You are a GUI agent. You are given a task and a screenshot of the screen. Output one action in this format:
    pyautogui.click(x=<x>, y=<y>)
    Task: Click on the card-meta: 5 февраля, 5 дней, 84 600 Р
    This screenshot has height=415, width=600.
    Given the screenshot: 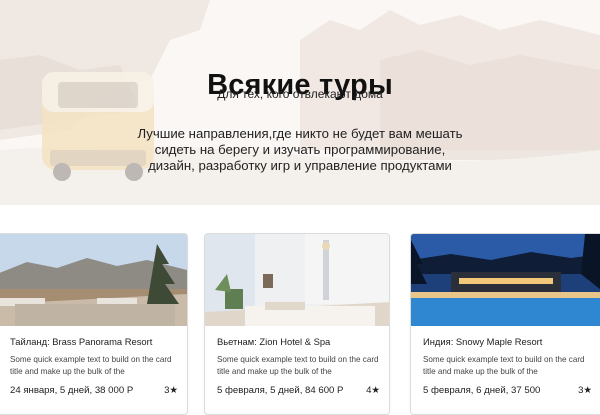 What is the action you would take?
    pyautogui.click(x=280, y=390)
    